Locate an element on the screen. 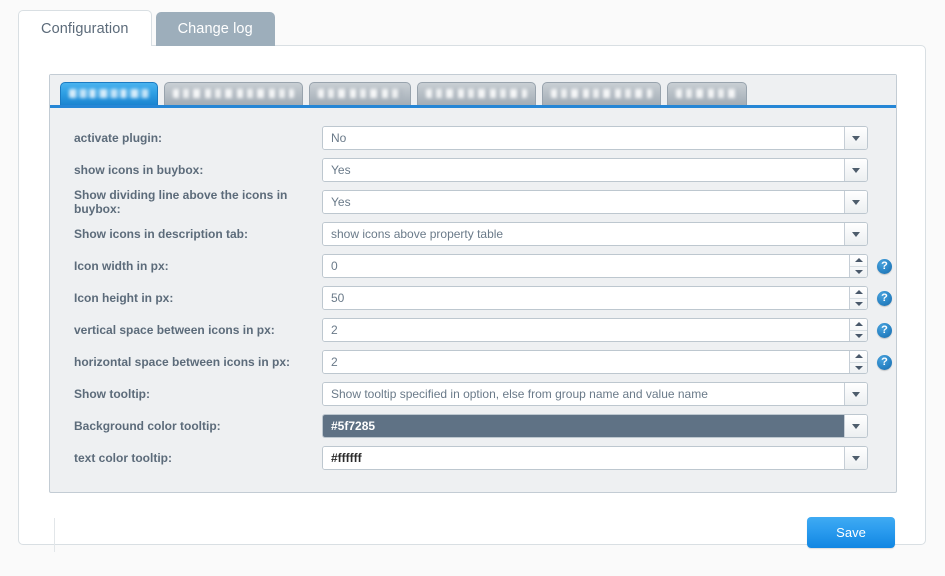 The height and width of the screenshot is (576, 945). field-wrapper: show icons above property table is located at coordinates (595, 234).